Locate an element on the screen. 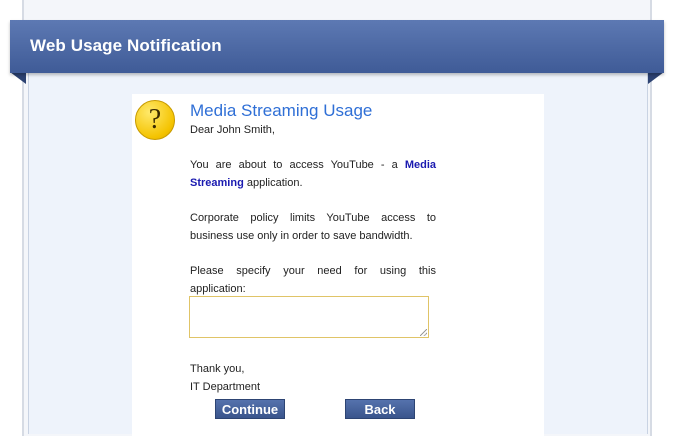 This screenshot has height=436, width=674. signature-text: IT Department is located at coordinates (225, 387).